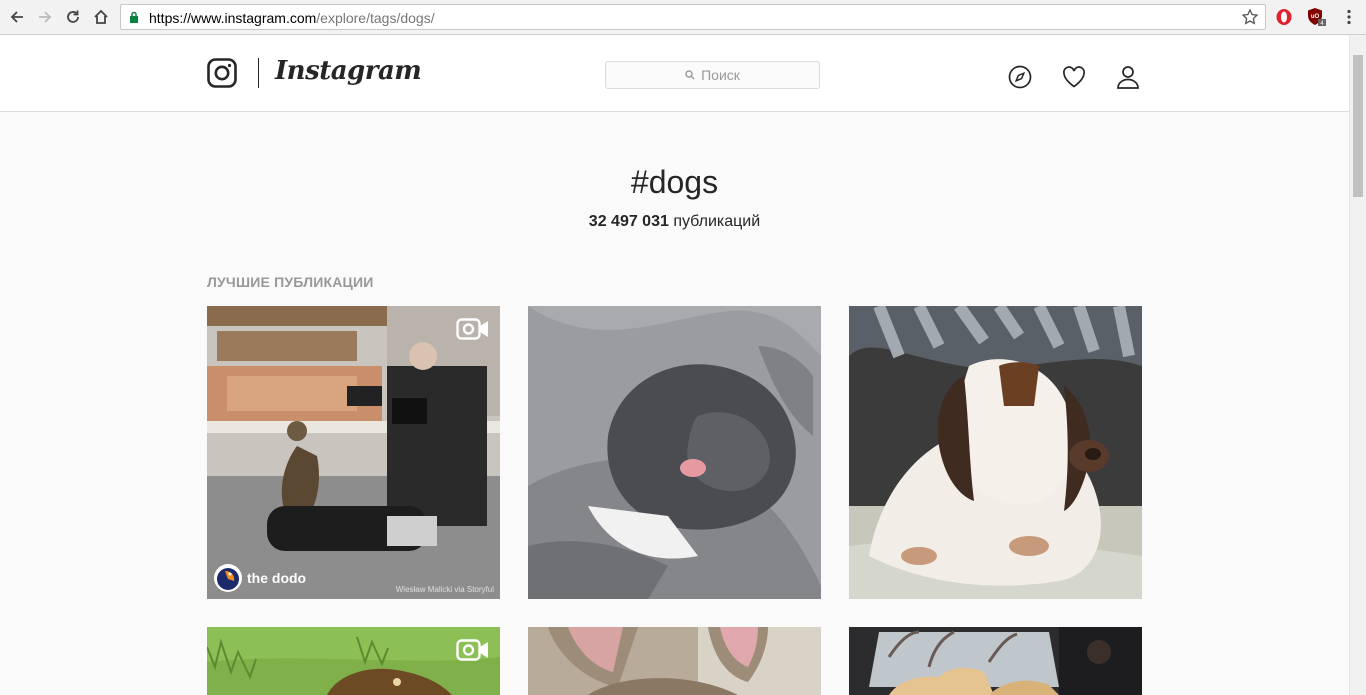 The width and height of the screenshot is (1366, 695). I want to click on reload-icon, so click(73, 16).